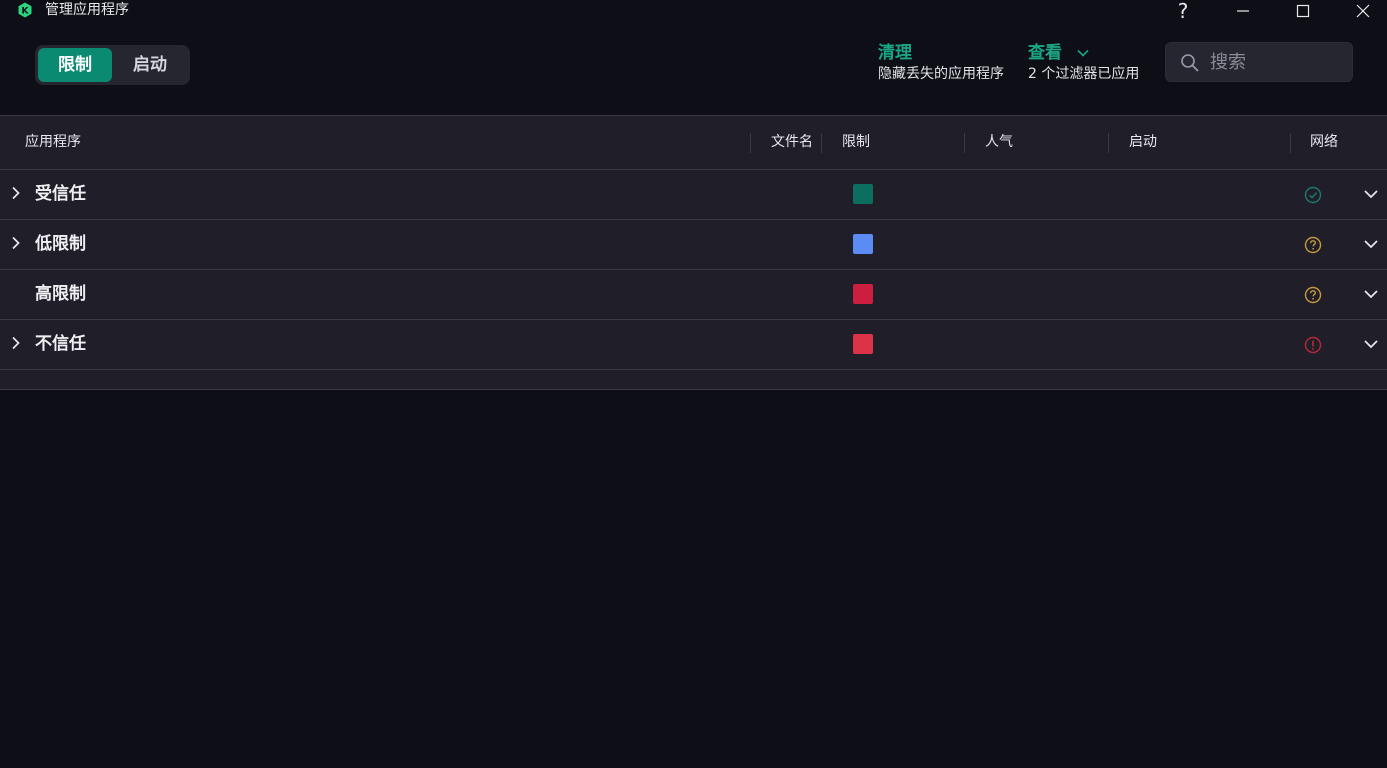 The height and width of the screenshot is (768, 1387). What do you see at coordinates (1324, 142) in the screenshot?
I see `col-network: 网络` at bounding box center [1324, 142].